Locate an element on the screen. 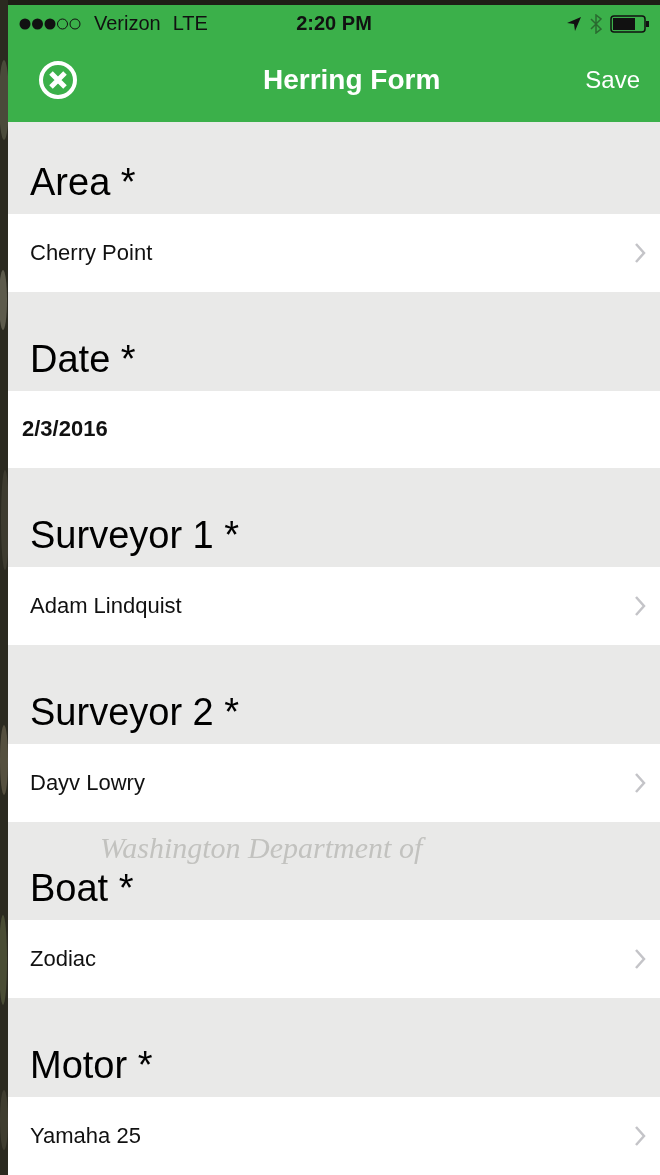 The width and height of the screenshot is (660, 1175). signal-icon is located at coordinates (50, 23).